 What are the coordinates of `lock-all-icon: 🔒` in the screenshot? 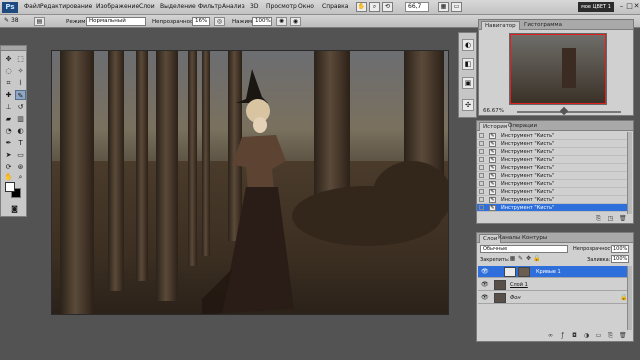 It's located at (536, 258).